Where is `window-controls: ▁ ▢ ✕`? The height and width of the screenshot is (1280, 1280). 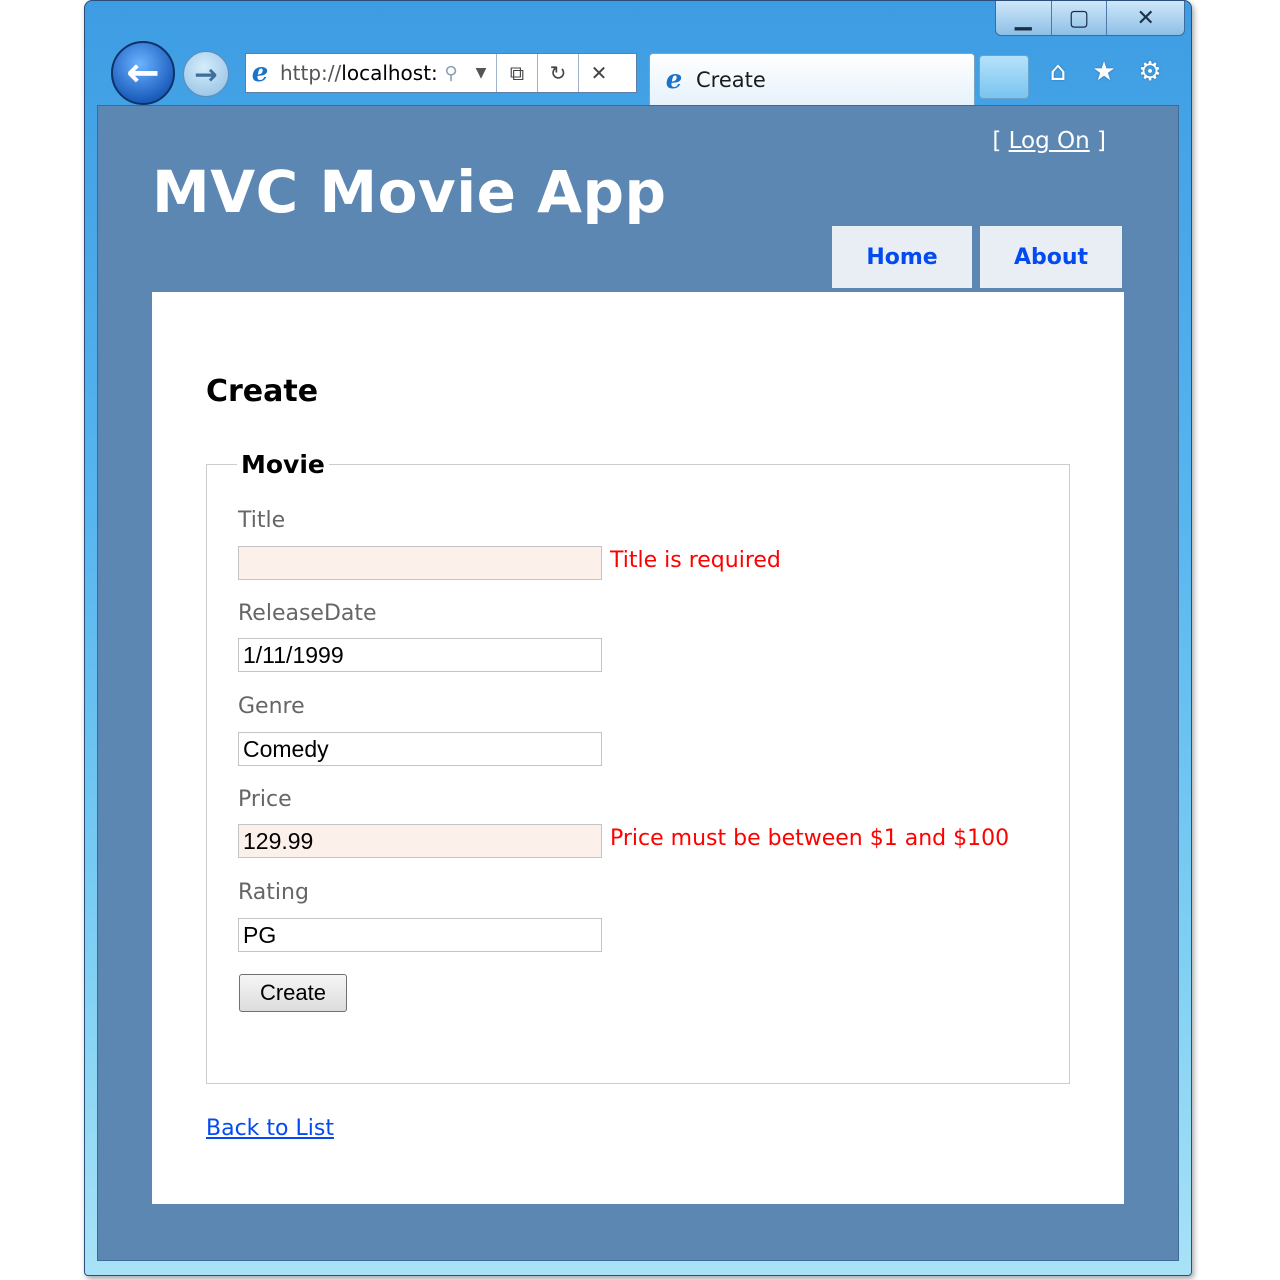
window-controls: ▁ ▢ ✕ is located at coordinates (1090, 18).